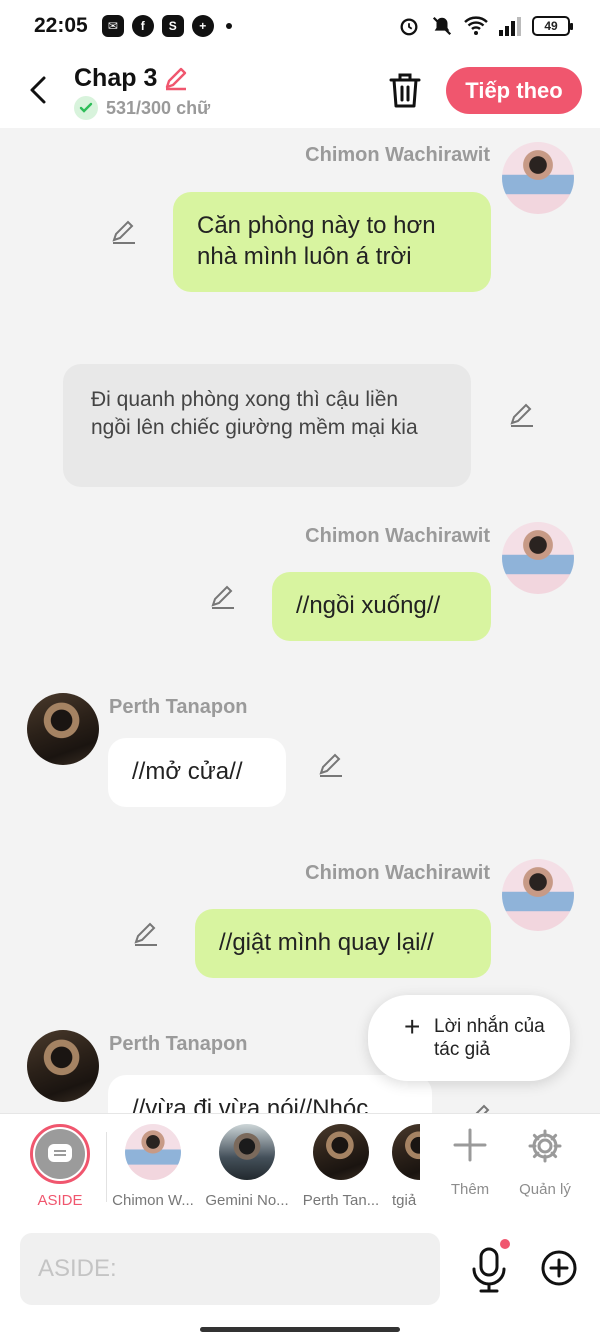  I want to click on message-bubble: //mở cửa//, so click(197, 772).